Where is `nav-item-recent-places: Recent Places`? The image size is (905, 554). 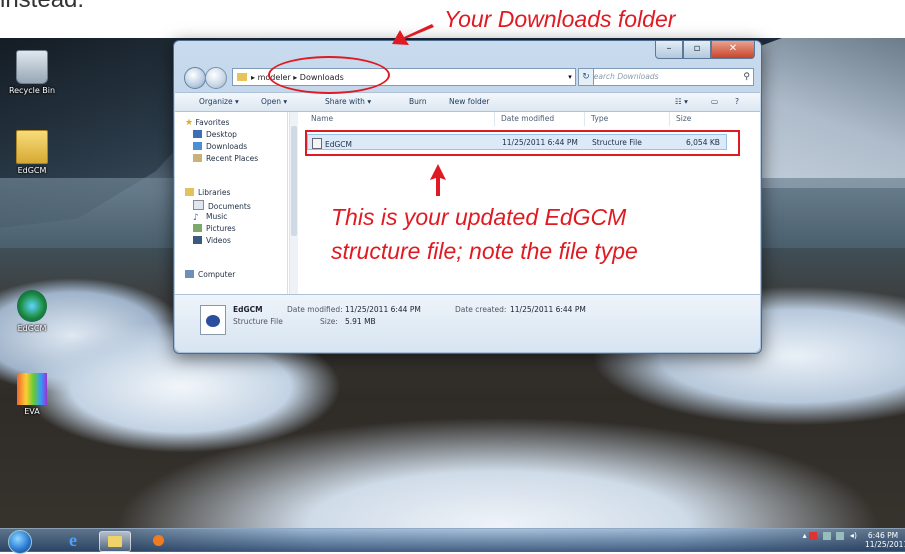 nav-item-recent-places: Recent Places is located at coordinates (225, 158).